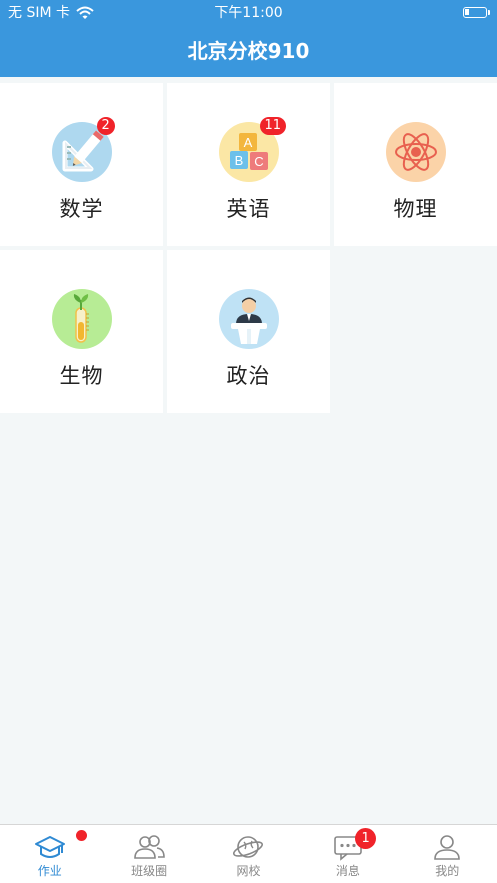  What do you see at coordinates (447, 847) in the screenshot?
I see `profile-icon` at bounding box center [447, 847].